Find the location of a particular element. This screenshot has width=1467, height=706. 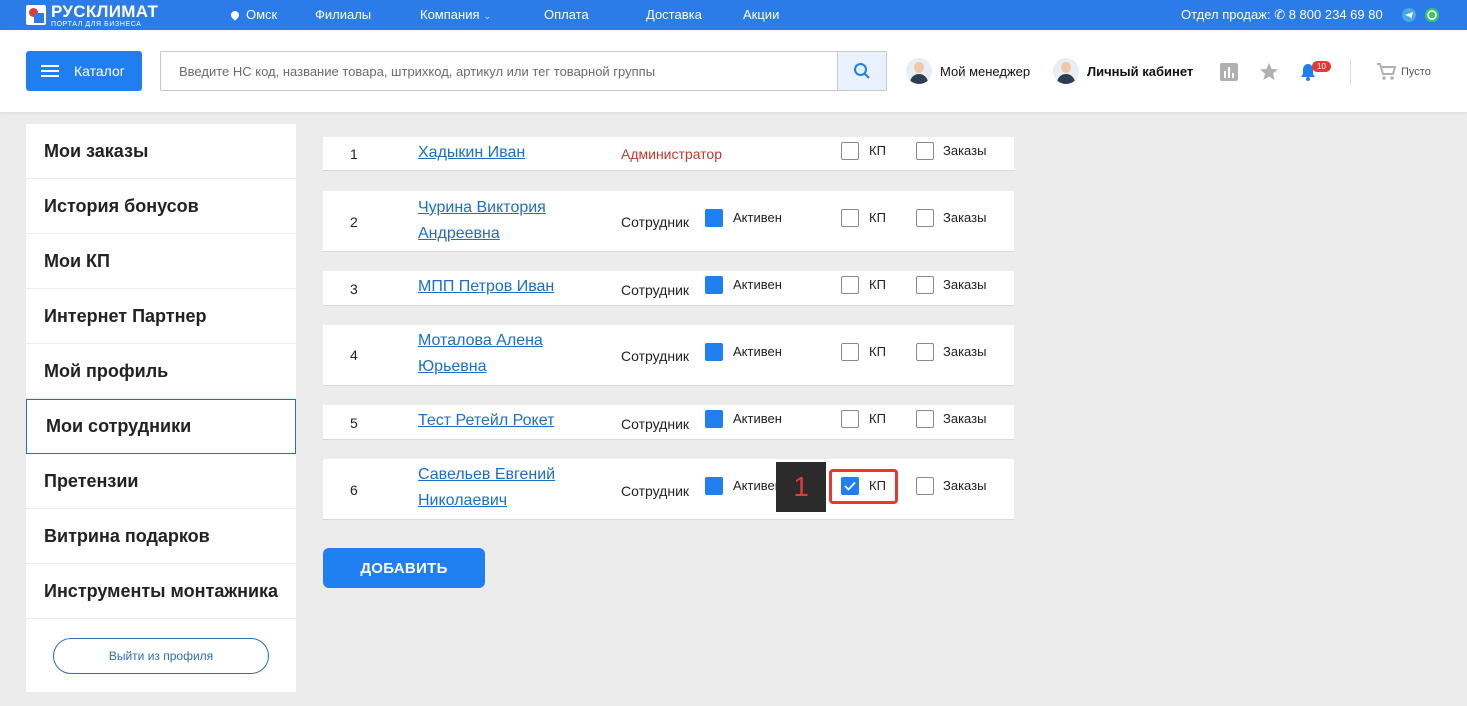

employee-name-link: Чурина Виктория Андреевна is located at coordinates (508, 221).